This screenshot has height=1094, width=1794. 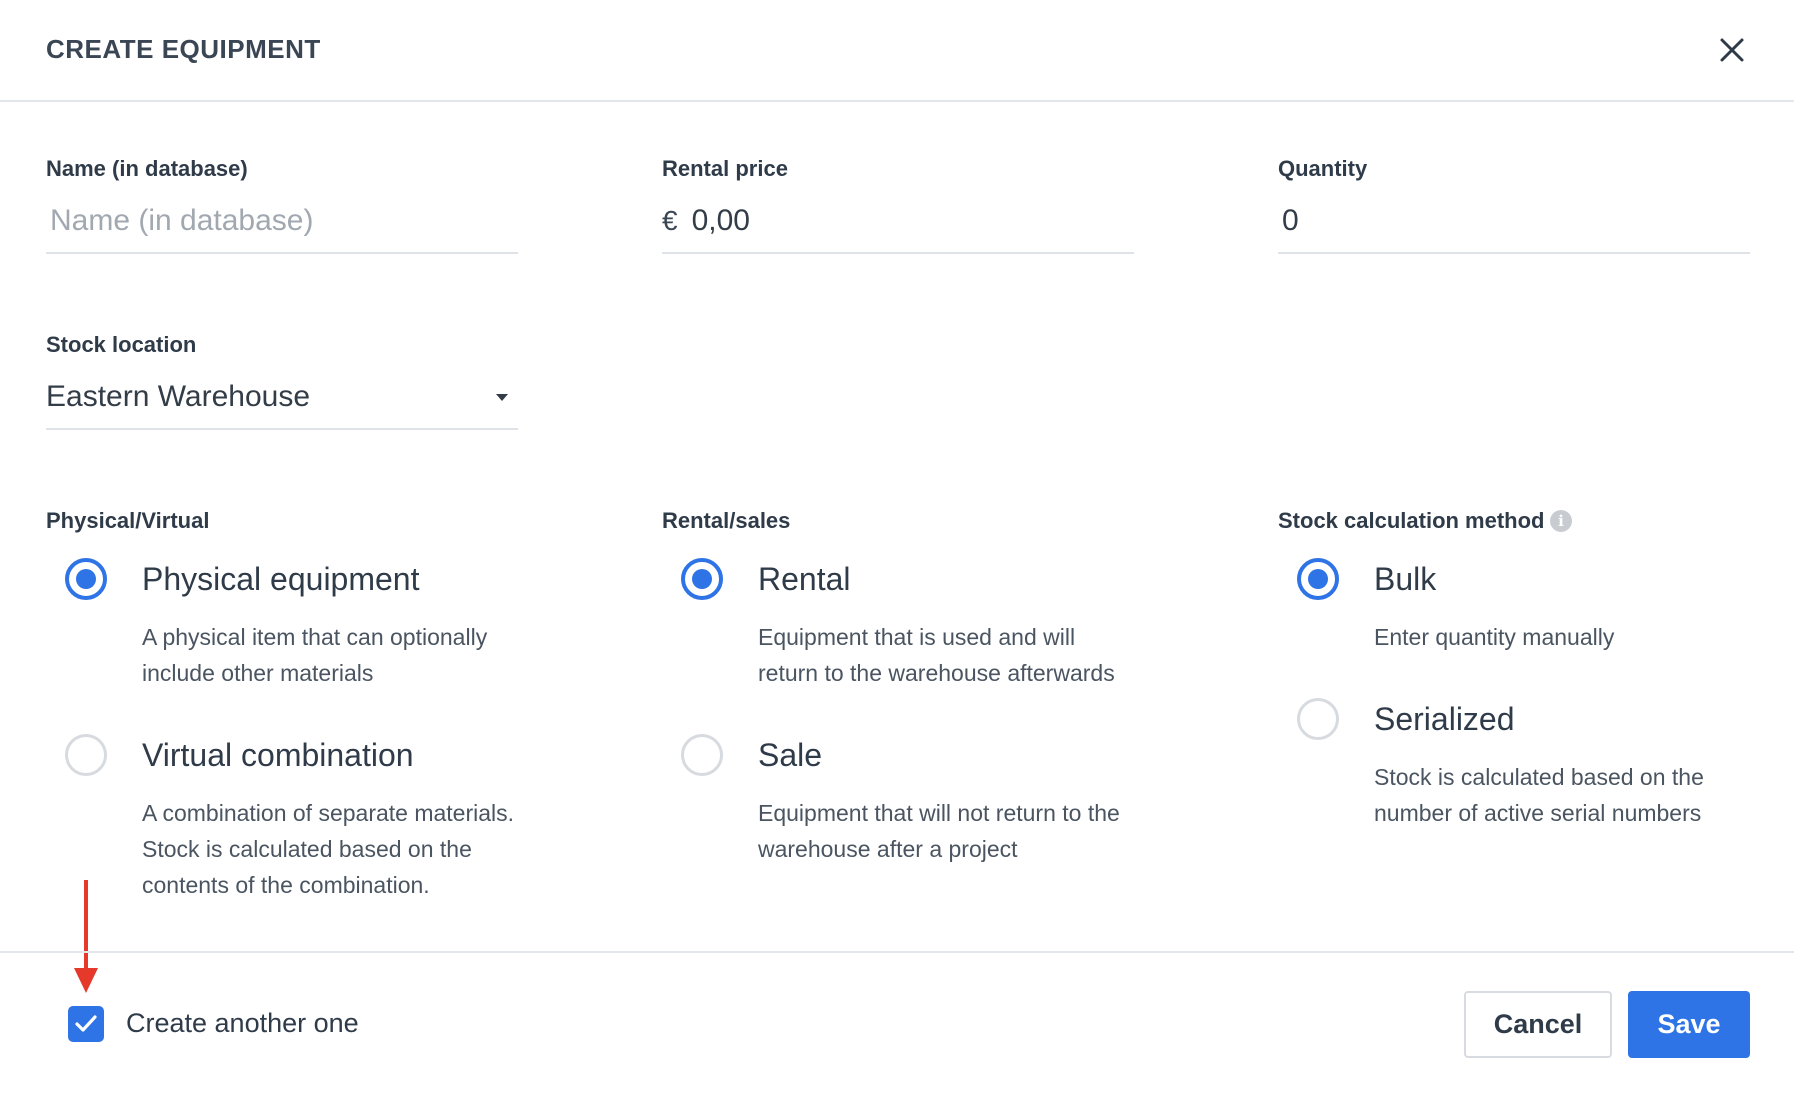 What do you see at coordinates (147, 168) in the screenshot?
I see `name-label: Name (in database)` at bounding box center [147, 168].